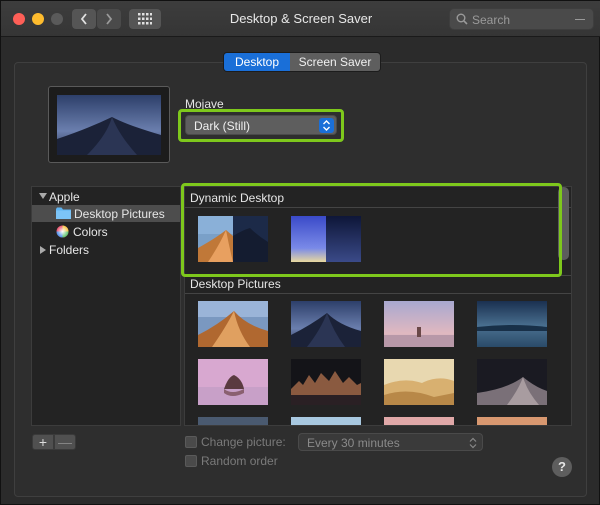 The height and width of the screenshot is (505, 600). I want to click on chevron-right-icon, so click(109, 19).